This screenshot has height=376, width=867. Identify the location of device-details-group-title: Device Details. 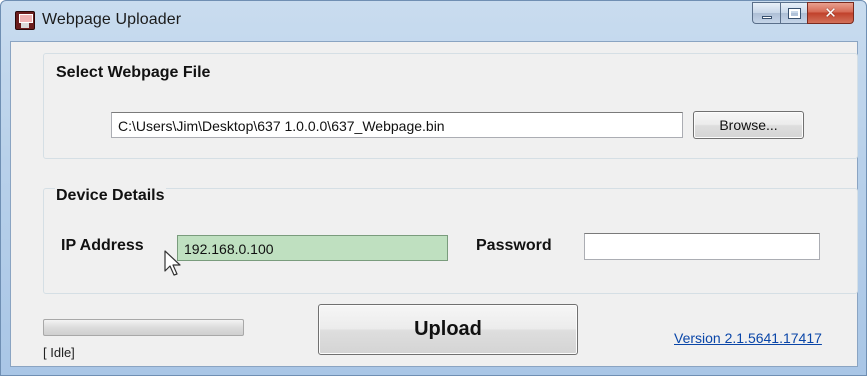
(110, 196).